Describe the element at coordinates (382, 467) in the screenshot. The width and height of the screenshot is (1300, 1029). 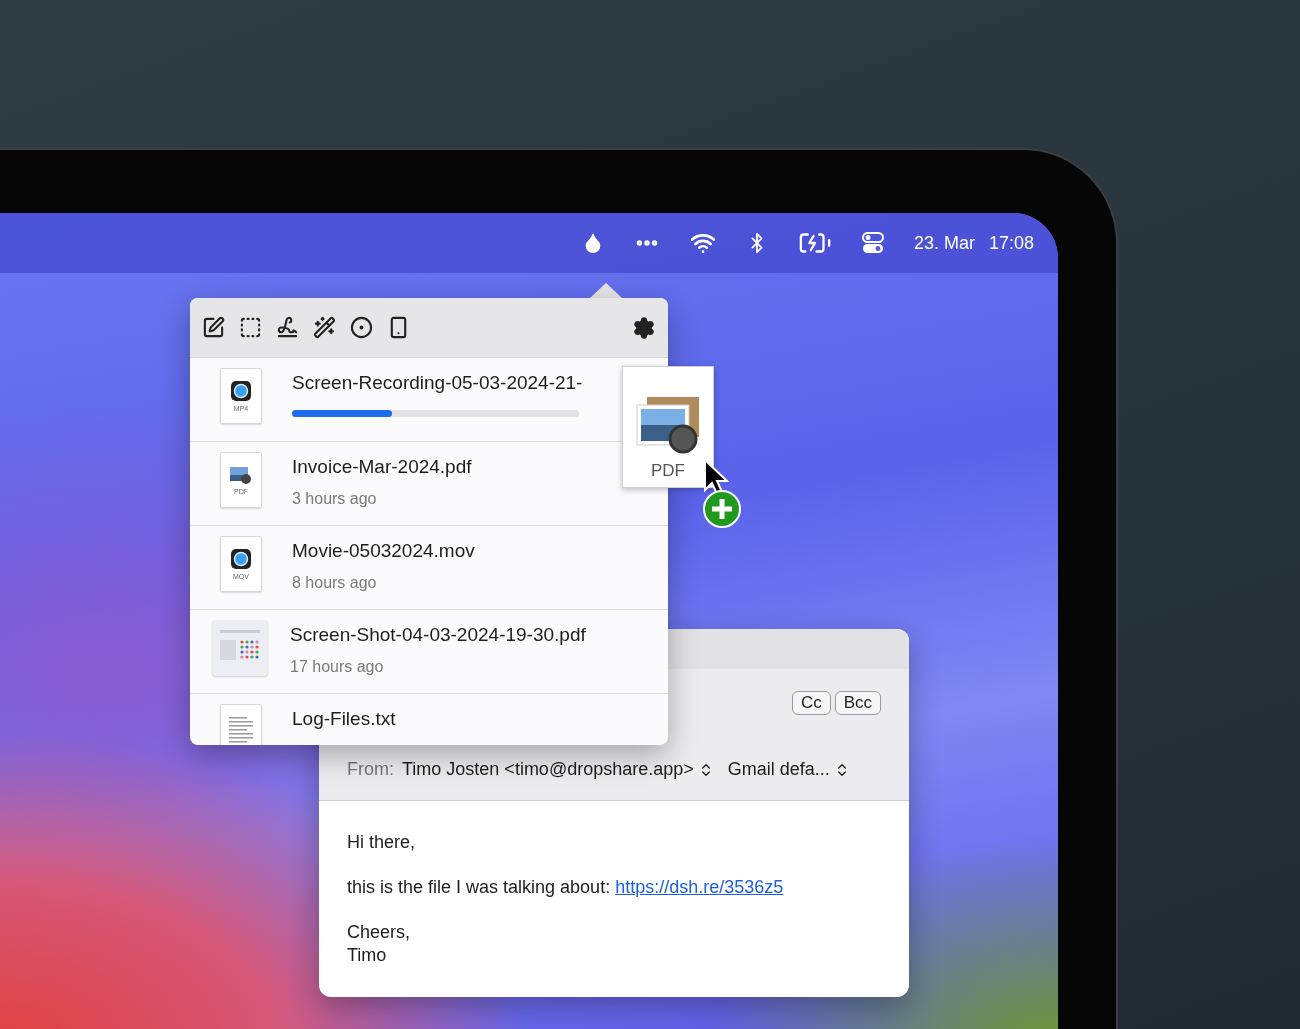
I see `file-name: Invoice-Mar-2024.pdf` at that location.